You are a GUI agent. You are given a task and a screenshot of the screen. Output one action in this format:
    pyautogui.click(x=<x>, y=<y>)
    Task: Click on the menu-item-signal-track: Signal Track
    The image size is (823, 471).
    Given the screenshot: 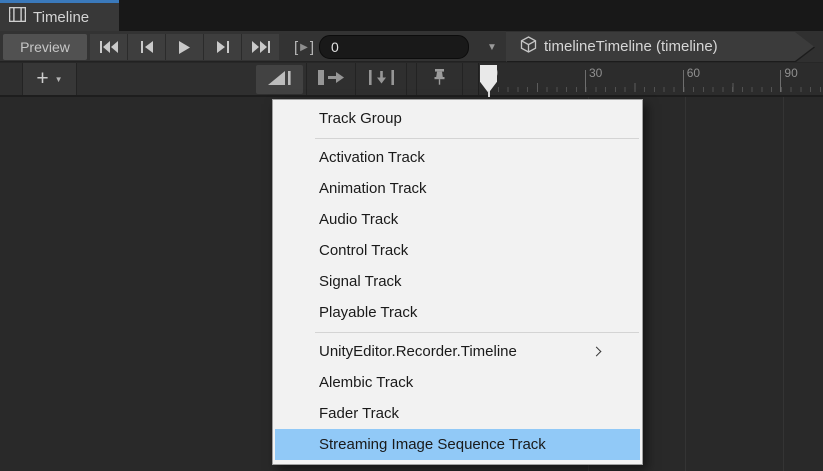 What is the action you would take?
    pyautogui.click(x=457, y=281)
    